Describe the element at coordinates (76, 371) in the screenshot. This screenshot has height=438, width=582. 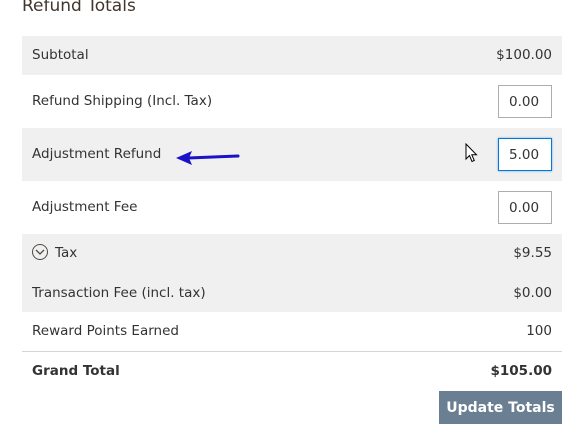
I see `grand-total-label: Grand Total` at that location.